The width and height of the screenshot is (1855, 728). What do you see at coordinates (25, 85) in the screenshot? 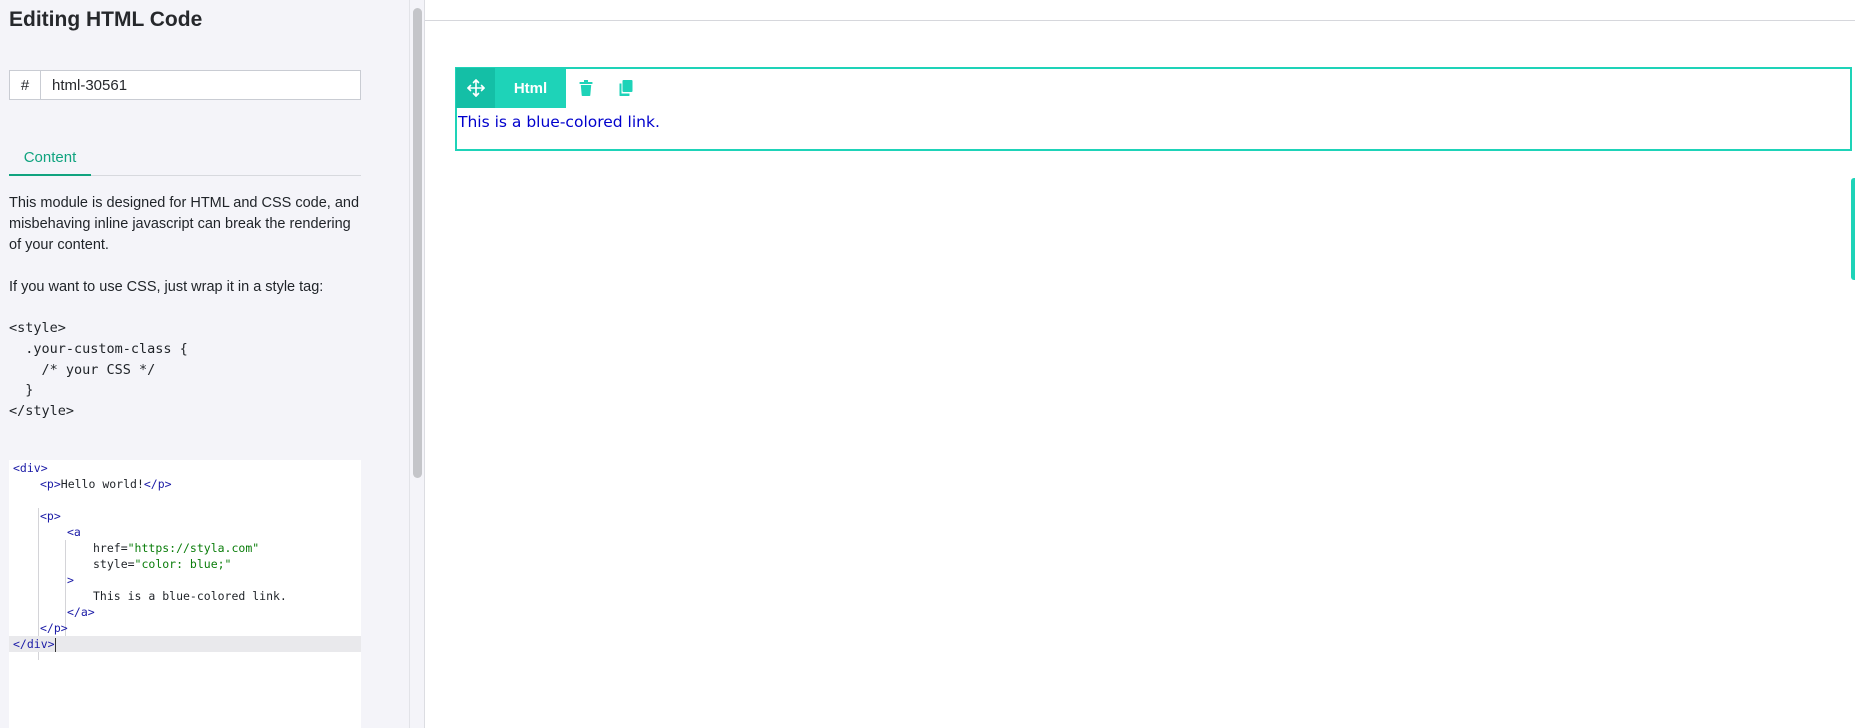
I see `id-prefix: #` at bounding box center [25, 85].